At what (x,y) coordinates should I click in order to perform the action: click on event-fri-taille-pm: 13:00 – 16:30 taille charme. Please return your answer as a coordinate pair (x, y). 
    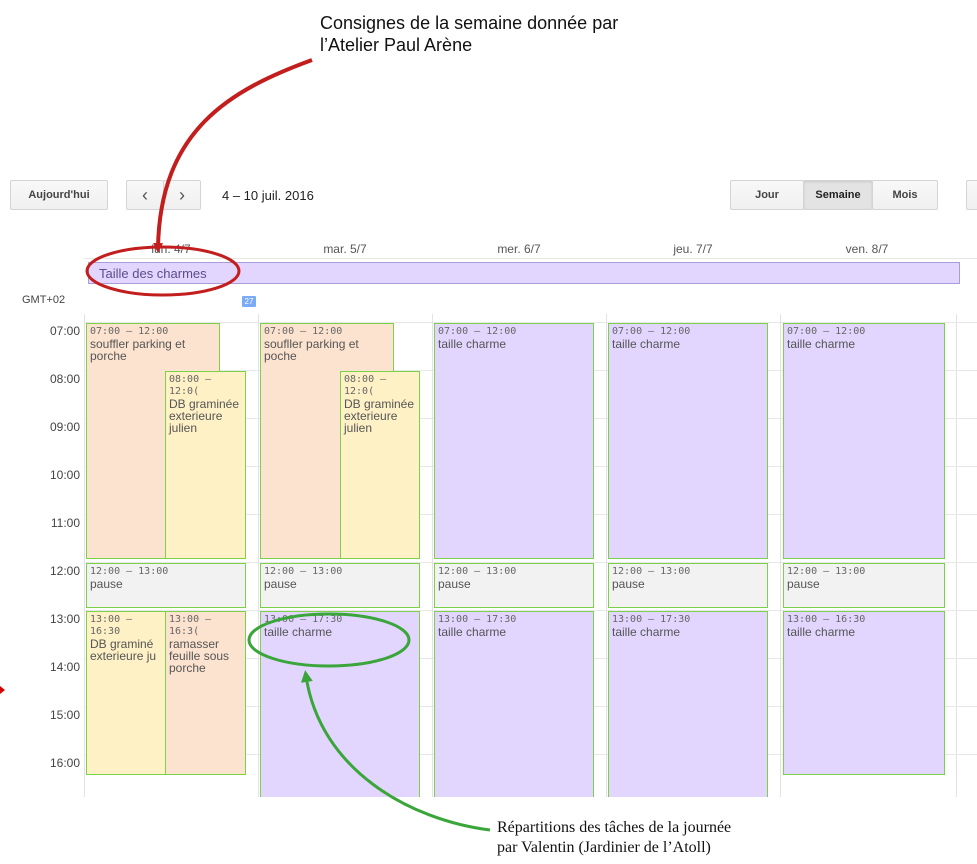
    Looking at the image, I should click on (864, 693).